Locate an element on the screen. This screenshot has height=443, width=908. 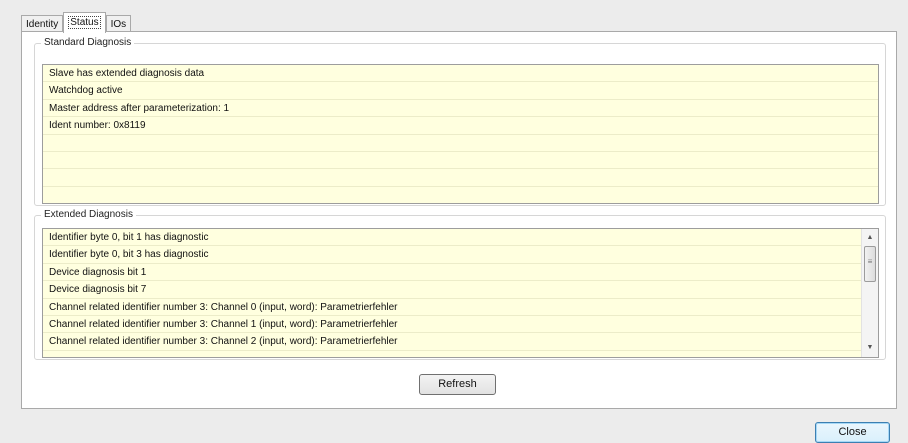
scroll-up-arrow-icon: ▲ is located at coordinates (870, 238).